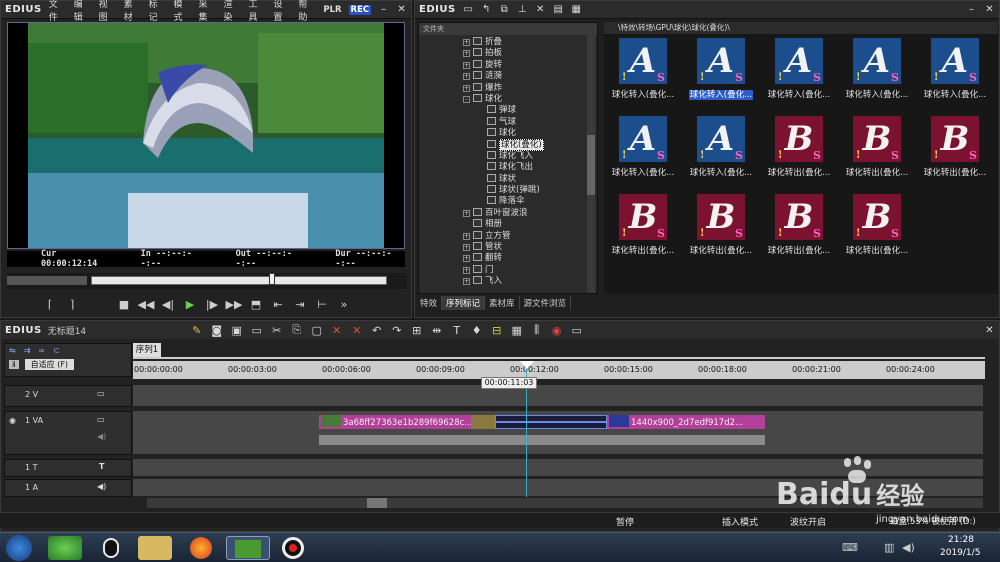 This screenshot has width=1000, height=562. I want to click on delete-icon: ✕, so click(540, 9).